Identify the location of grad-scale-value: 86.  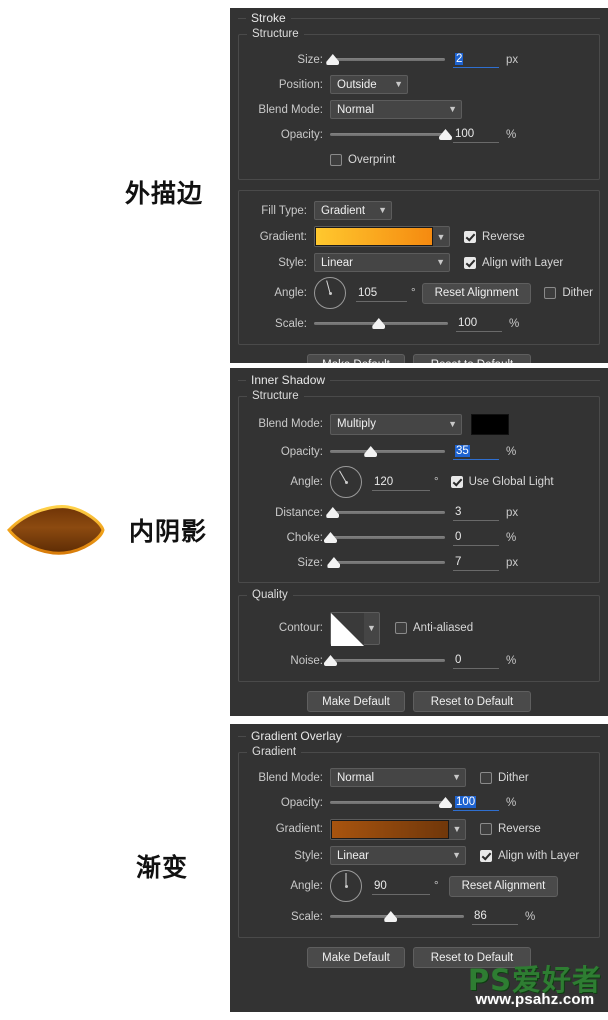
(480, 916).